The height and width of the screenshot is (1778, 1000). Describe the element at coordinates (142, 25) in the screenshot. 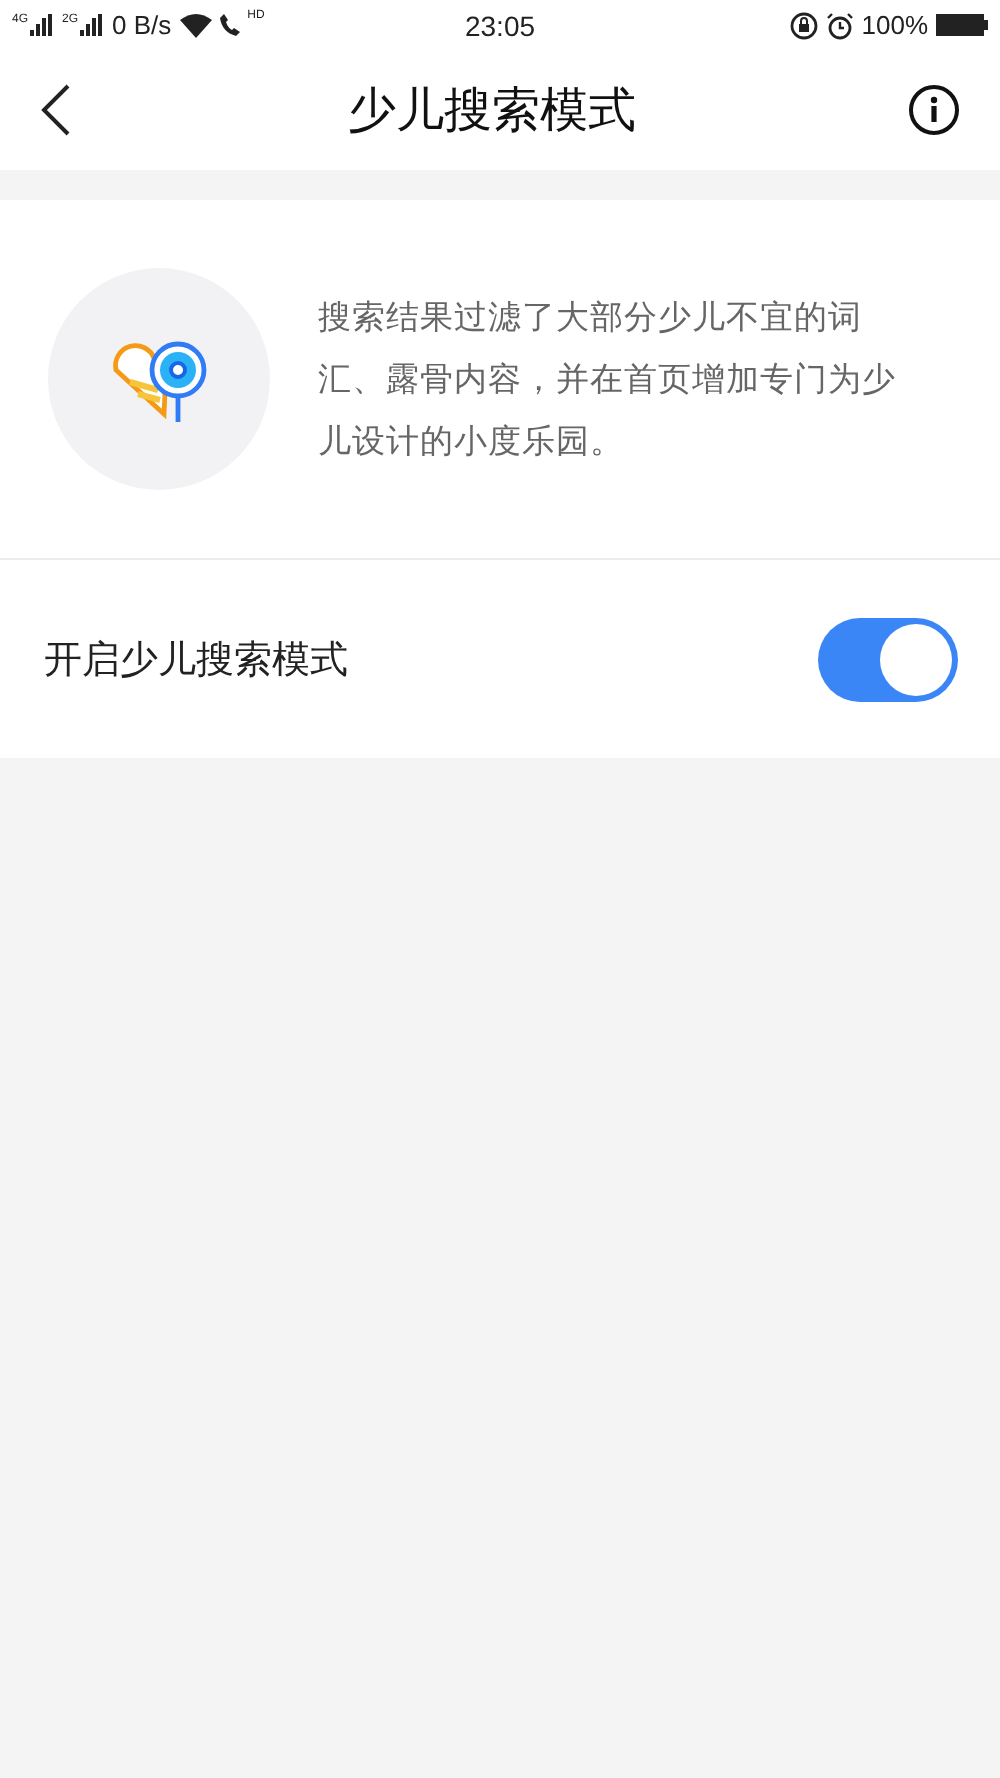

I see `network-speed: 0 B/s` at that location.